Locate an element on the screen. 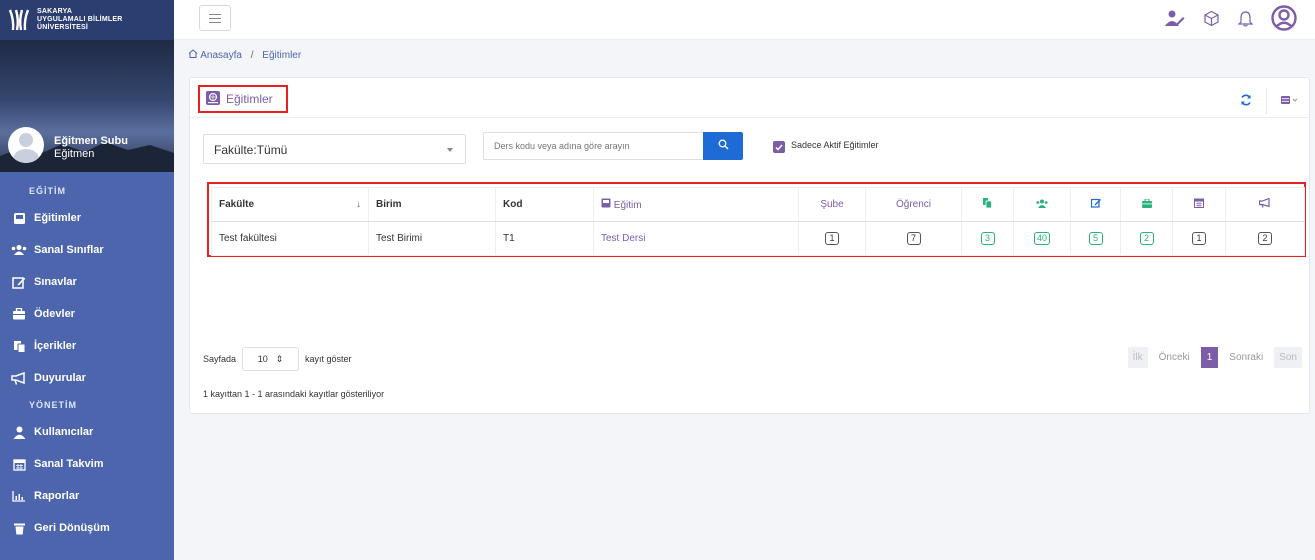 Image resolution: width=1315 pixels, height=560 pixels. page-size-control: Sayfada 10 ⇕ kayıt göster is located at coordinates (277, 359).